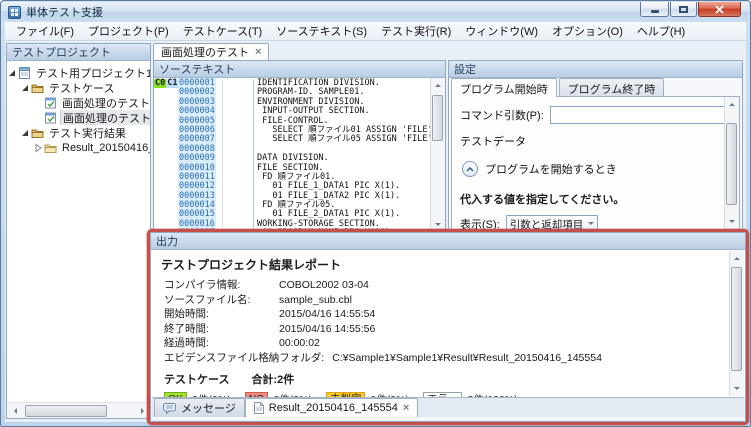  What do you see at coordinates (343, 139) in the screenshot?
I see `code-text: SELECT 順ファイル05 ASSIGN 'FILE'.` at bounding box center [343, 139].